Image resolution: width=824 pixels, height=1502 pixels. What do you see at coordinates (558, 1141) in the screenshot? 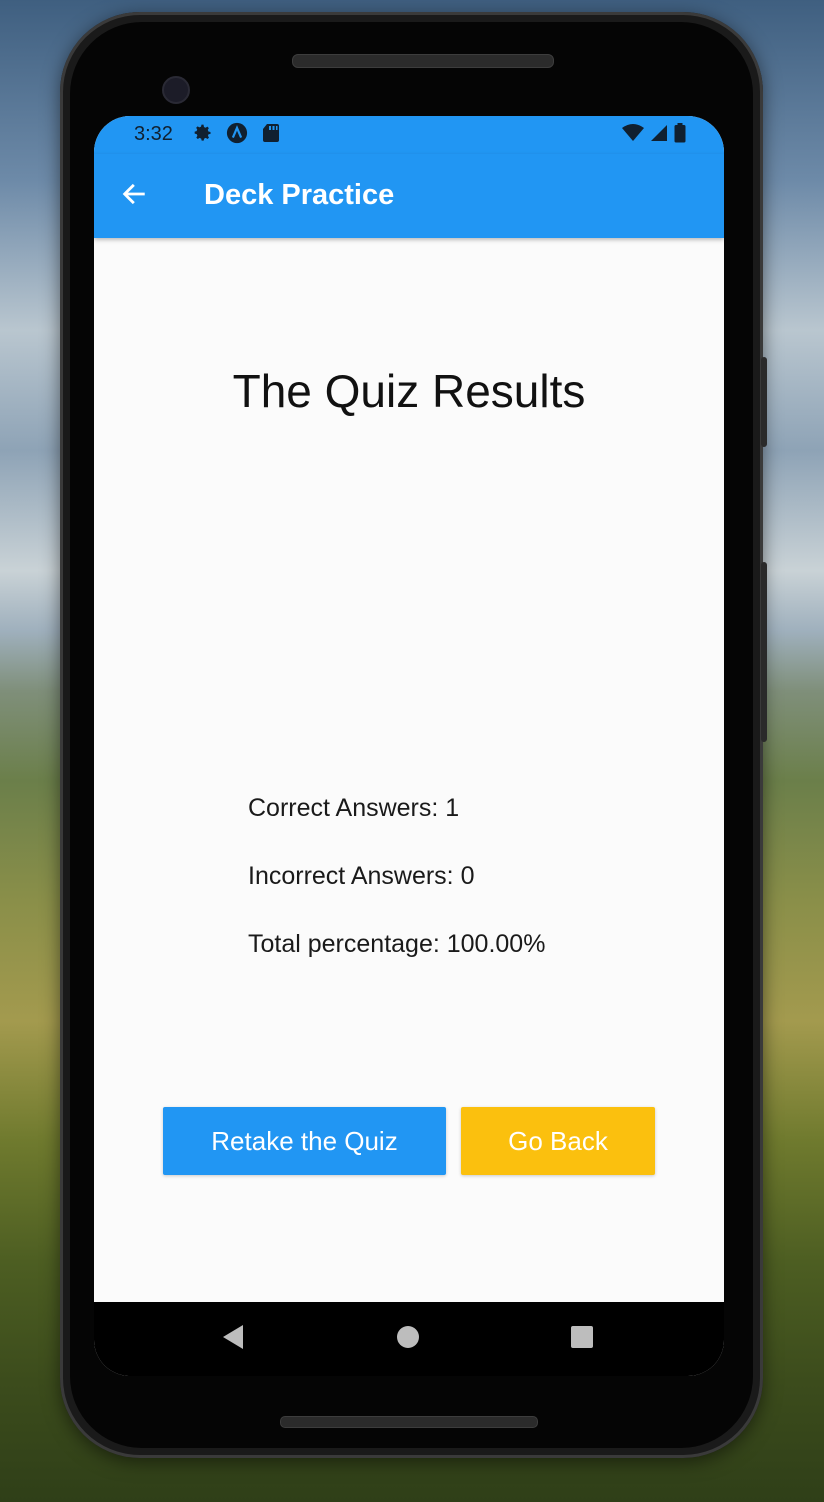
I see `go-back-button: Go Back` at bounding box center [558, 1141].